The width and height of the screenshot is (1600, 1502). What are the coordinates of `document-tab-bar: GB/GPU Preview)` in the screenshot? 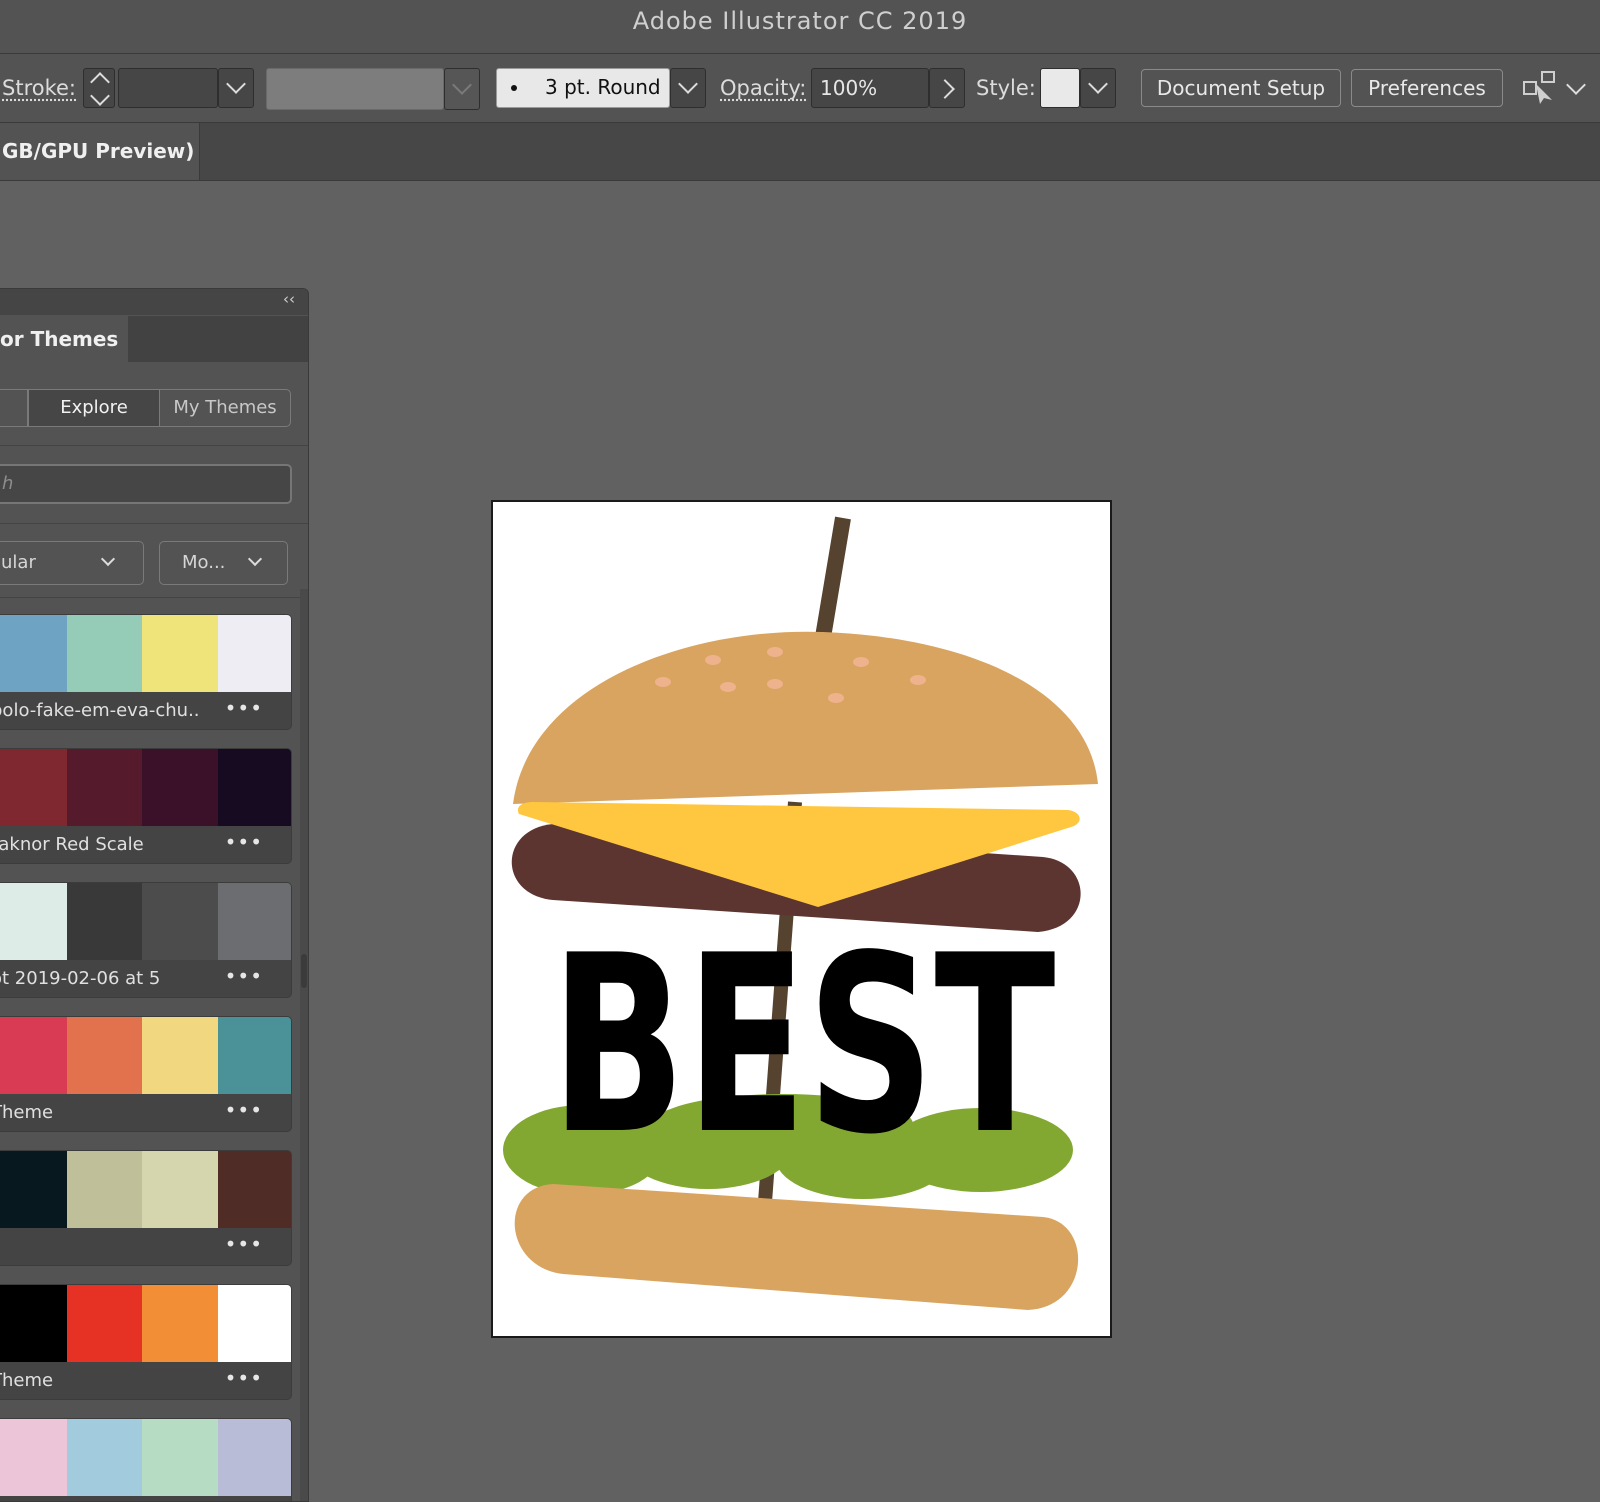 It's located at (800, 152).